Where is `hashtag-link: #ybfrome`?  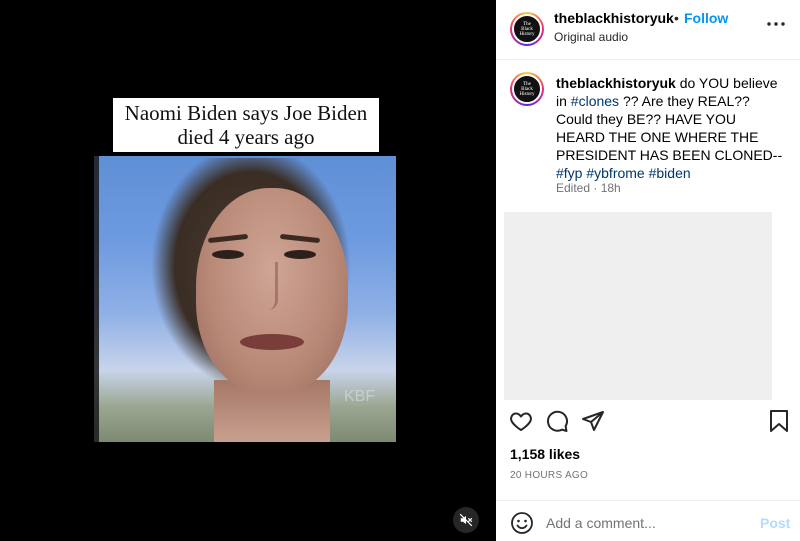
hashtag-link: #ybfrome is located at coordinates (615, 173).